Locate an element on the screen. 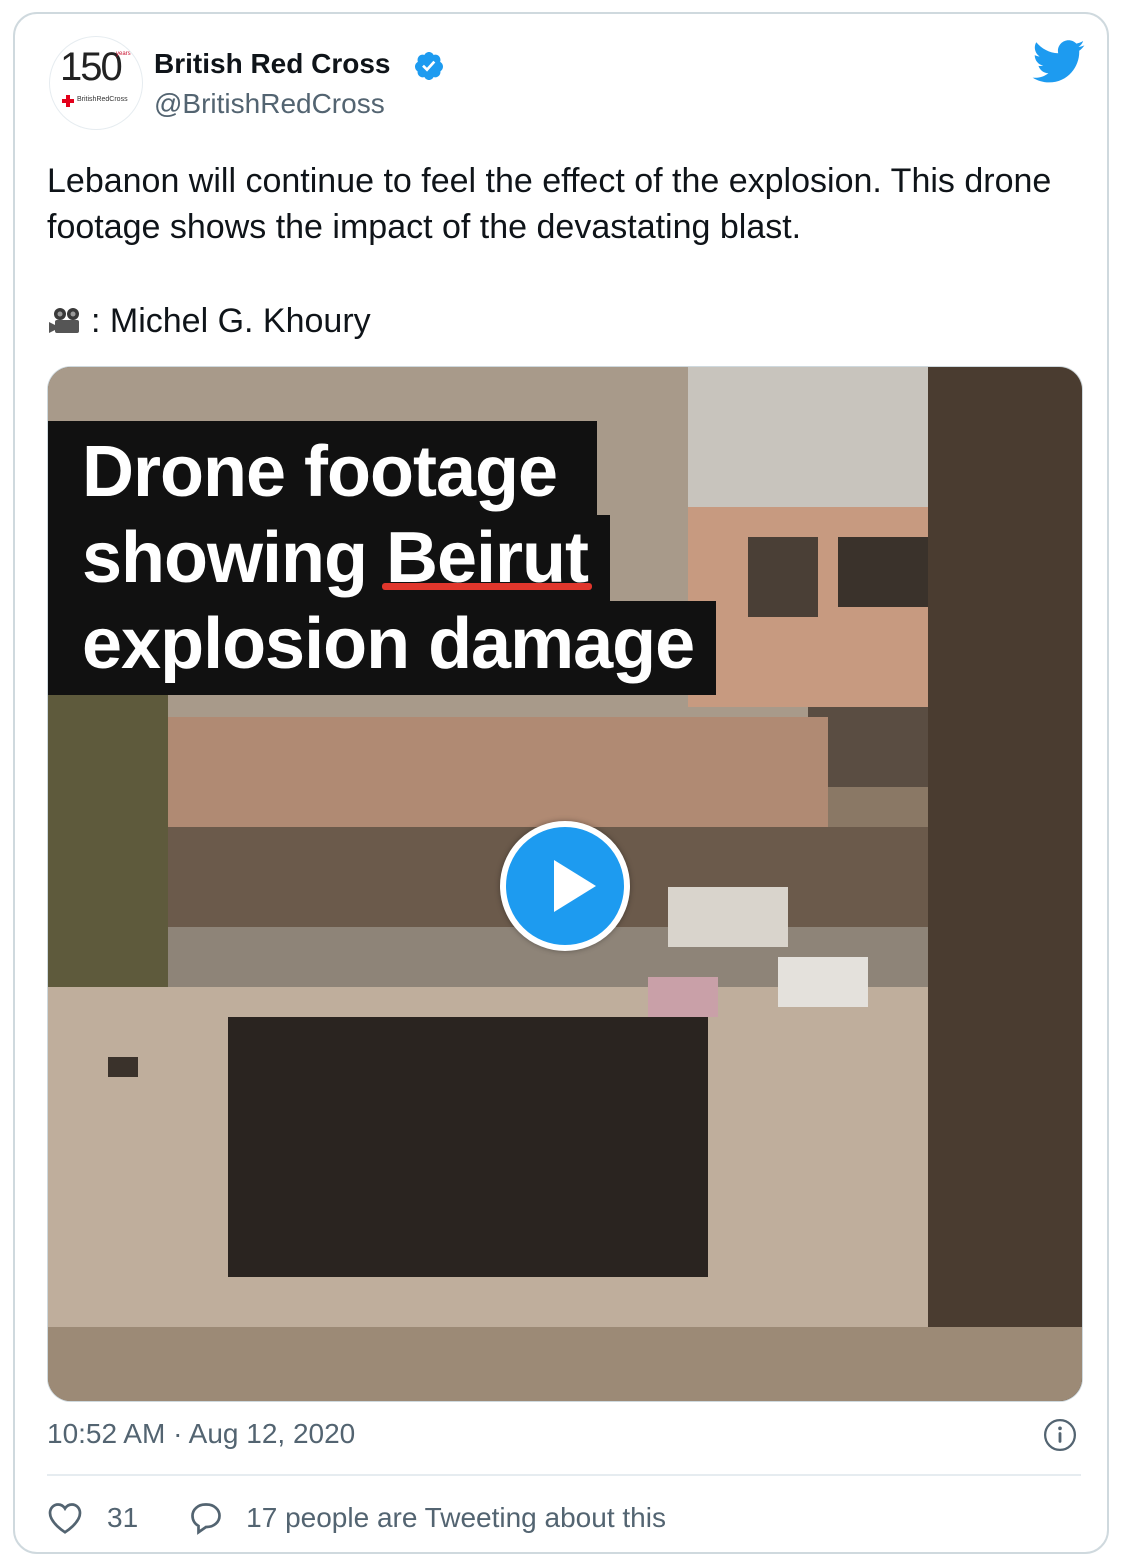  like-count: 31 is located at coordinates (122, 1518).